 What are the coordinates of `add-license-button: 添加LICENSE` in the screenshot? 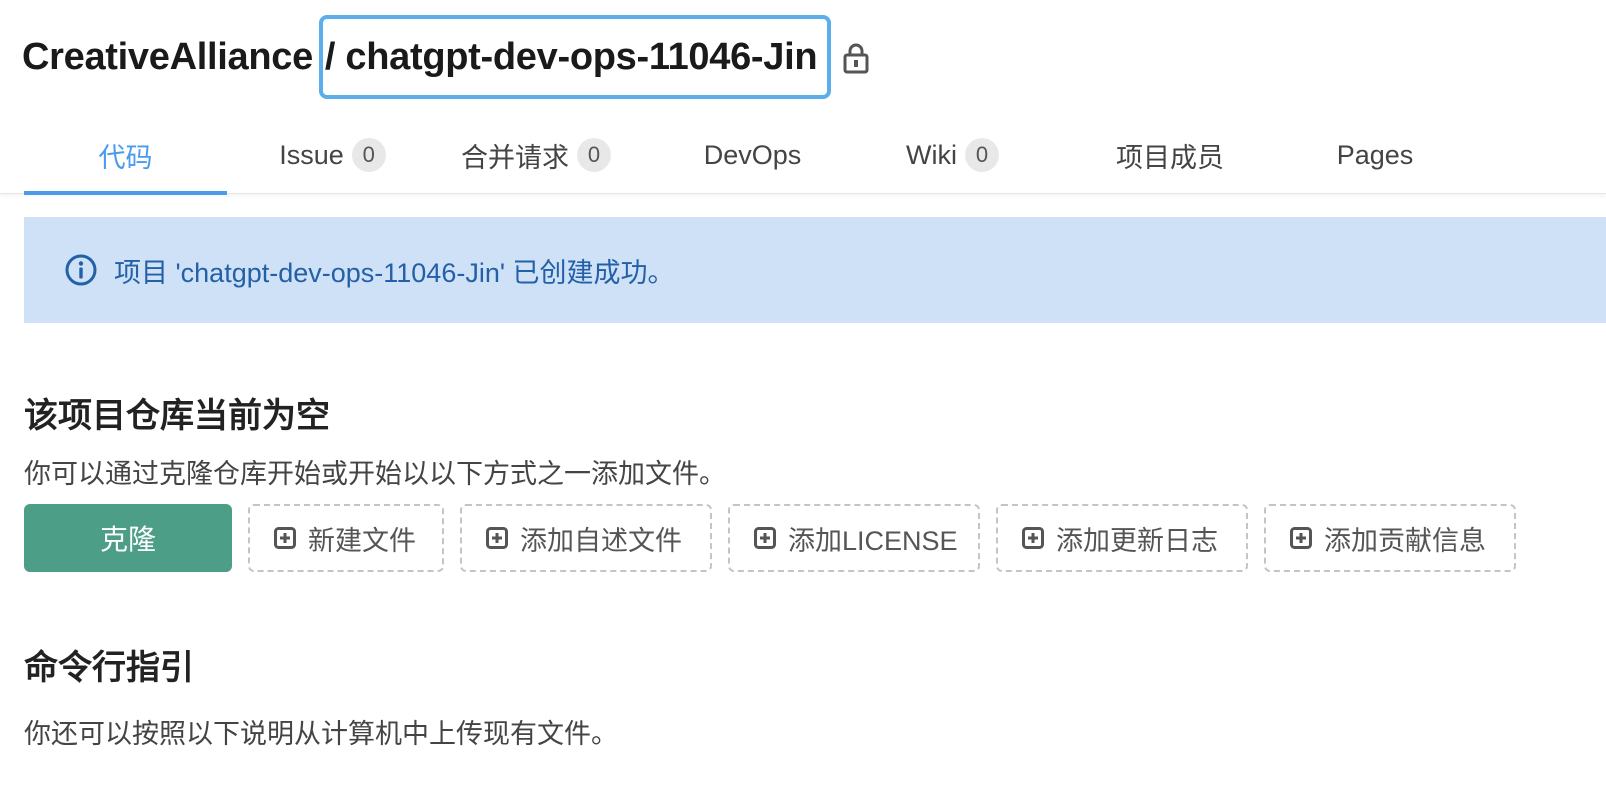 It's located at (854, 538).